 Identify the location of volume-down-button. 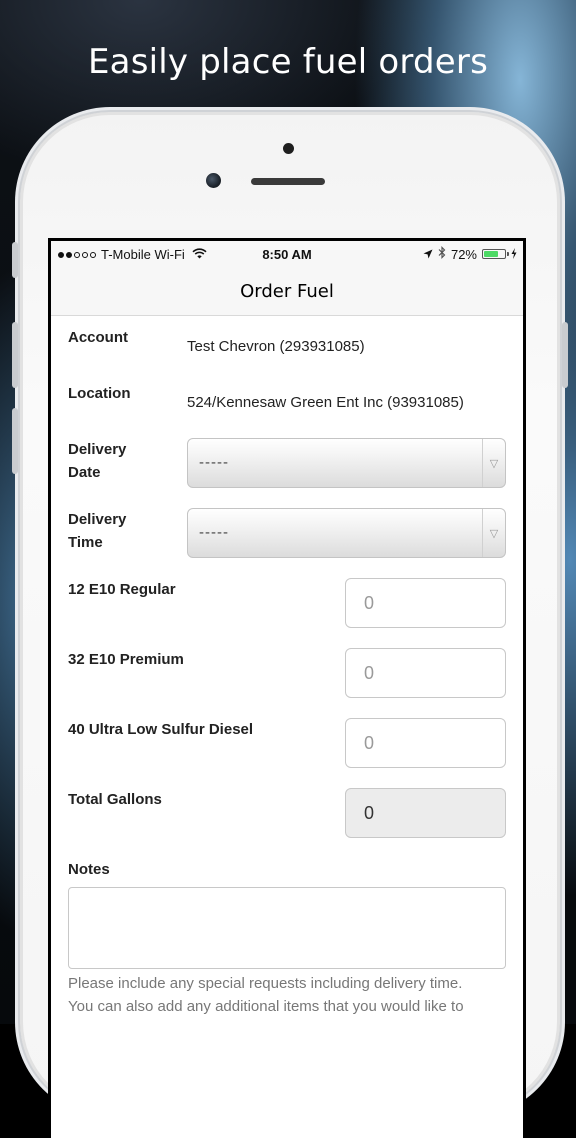
(15, 441).